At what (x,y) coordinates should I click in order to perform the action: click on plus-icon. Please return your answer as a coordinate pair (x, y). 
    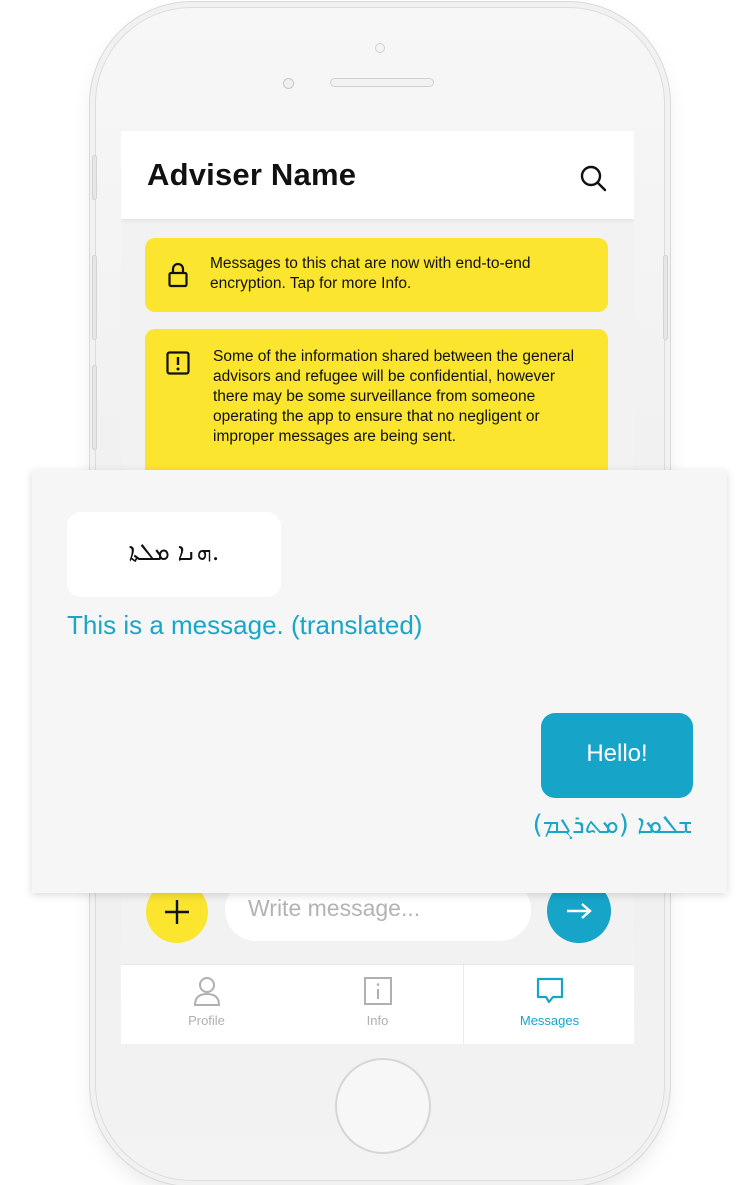
    Looking at the image, I should click on (177, 912).